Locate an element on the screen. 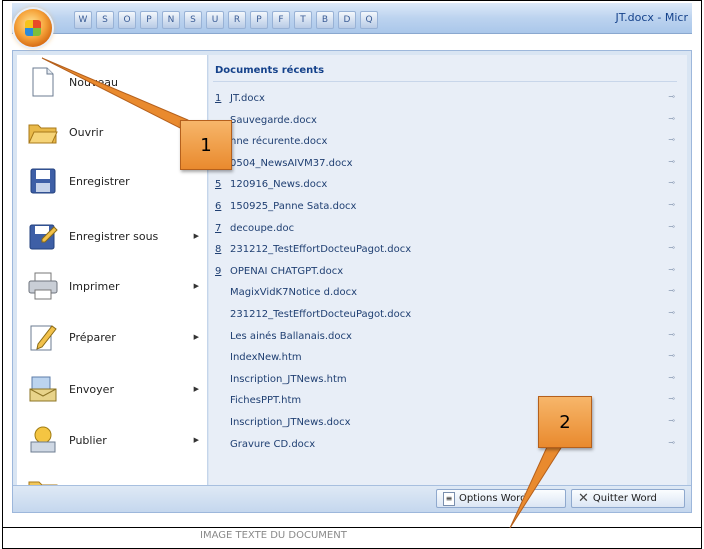  callout-2: 2 is located at coordinates (565, 422).